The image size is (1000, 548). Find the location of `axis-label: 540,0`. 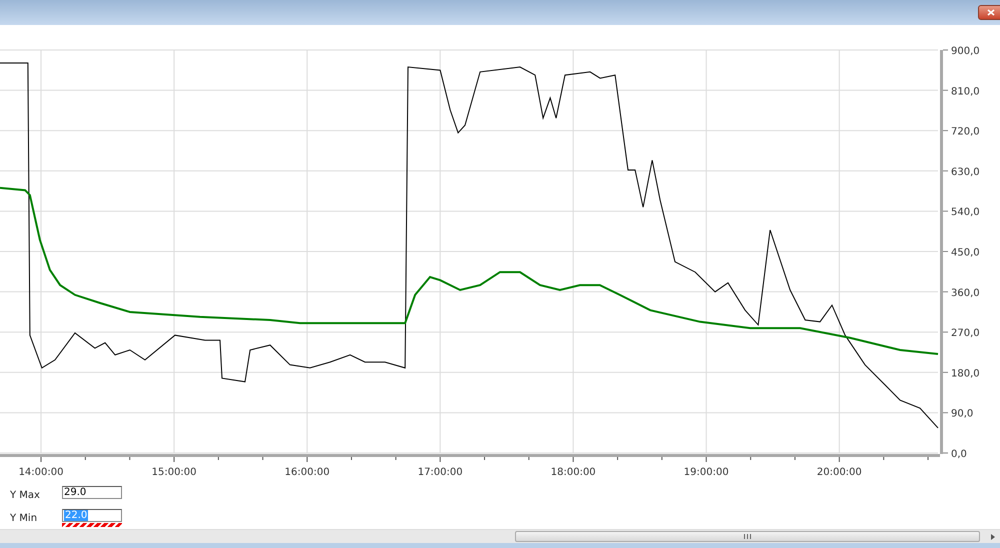

axis-label: 540,0 is located at coordinates (965, 212).